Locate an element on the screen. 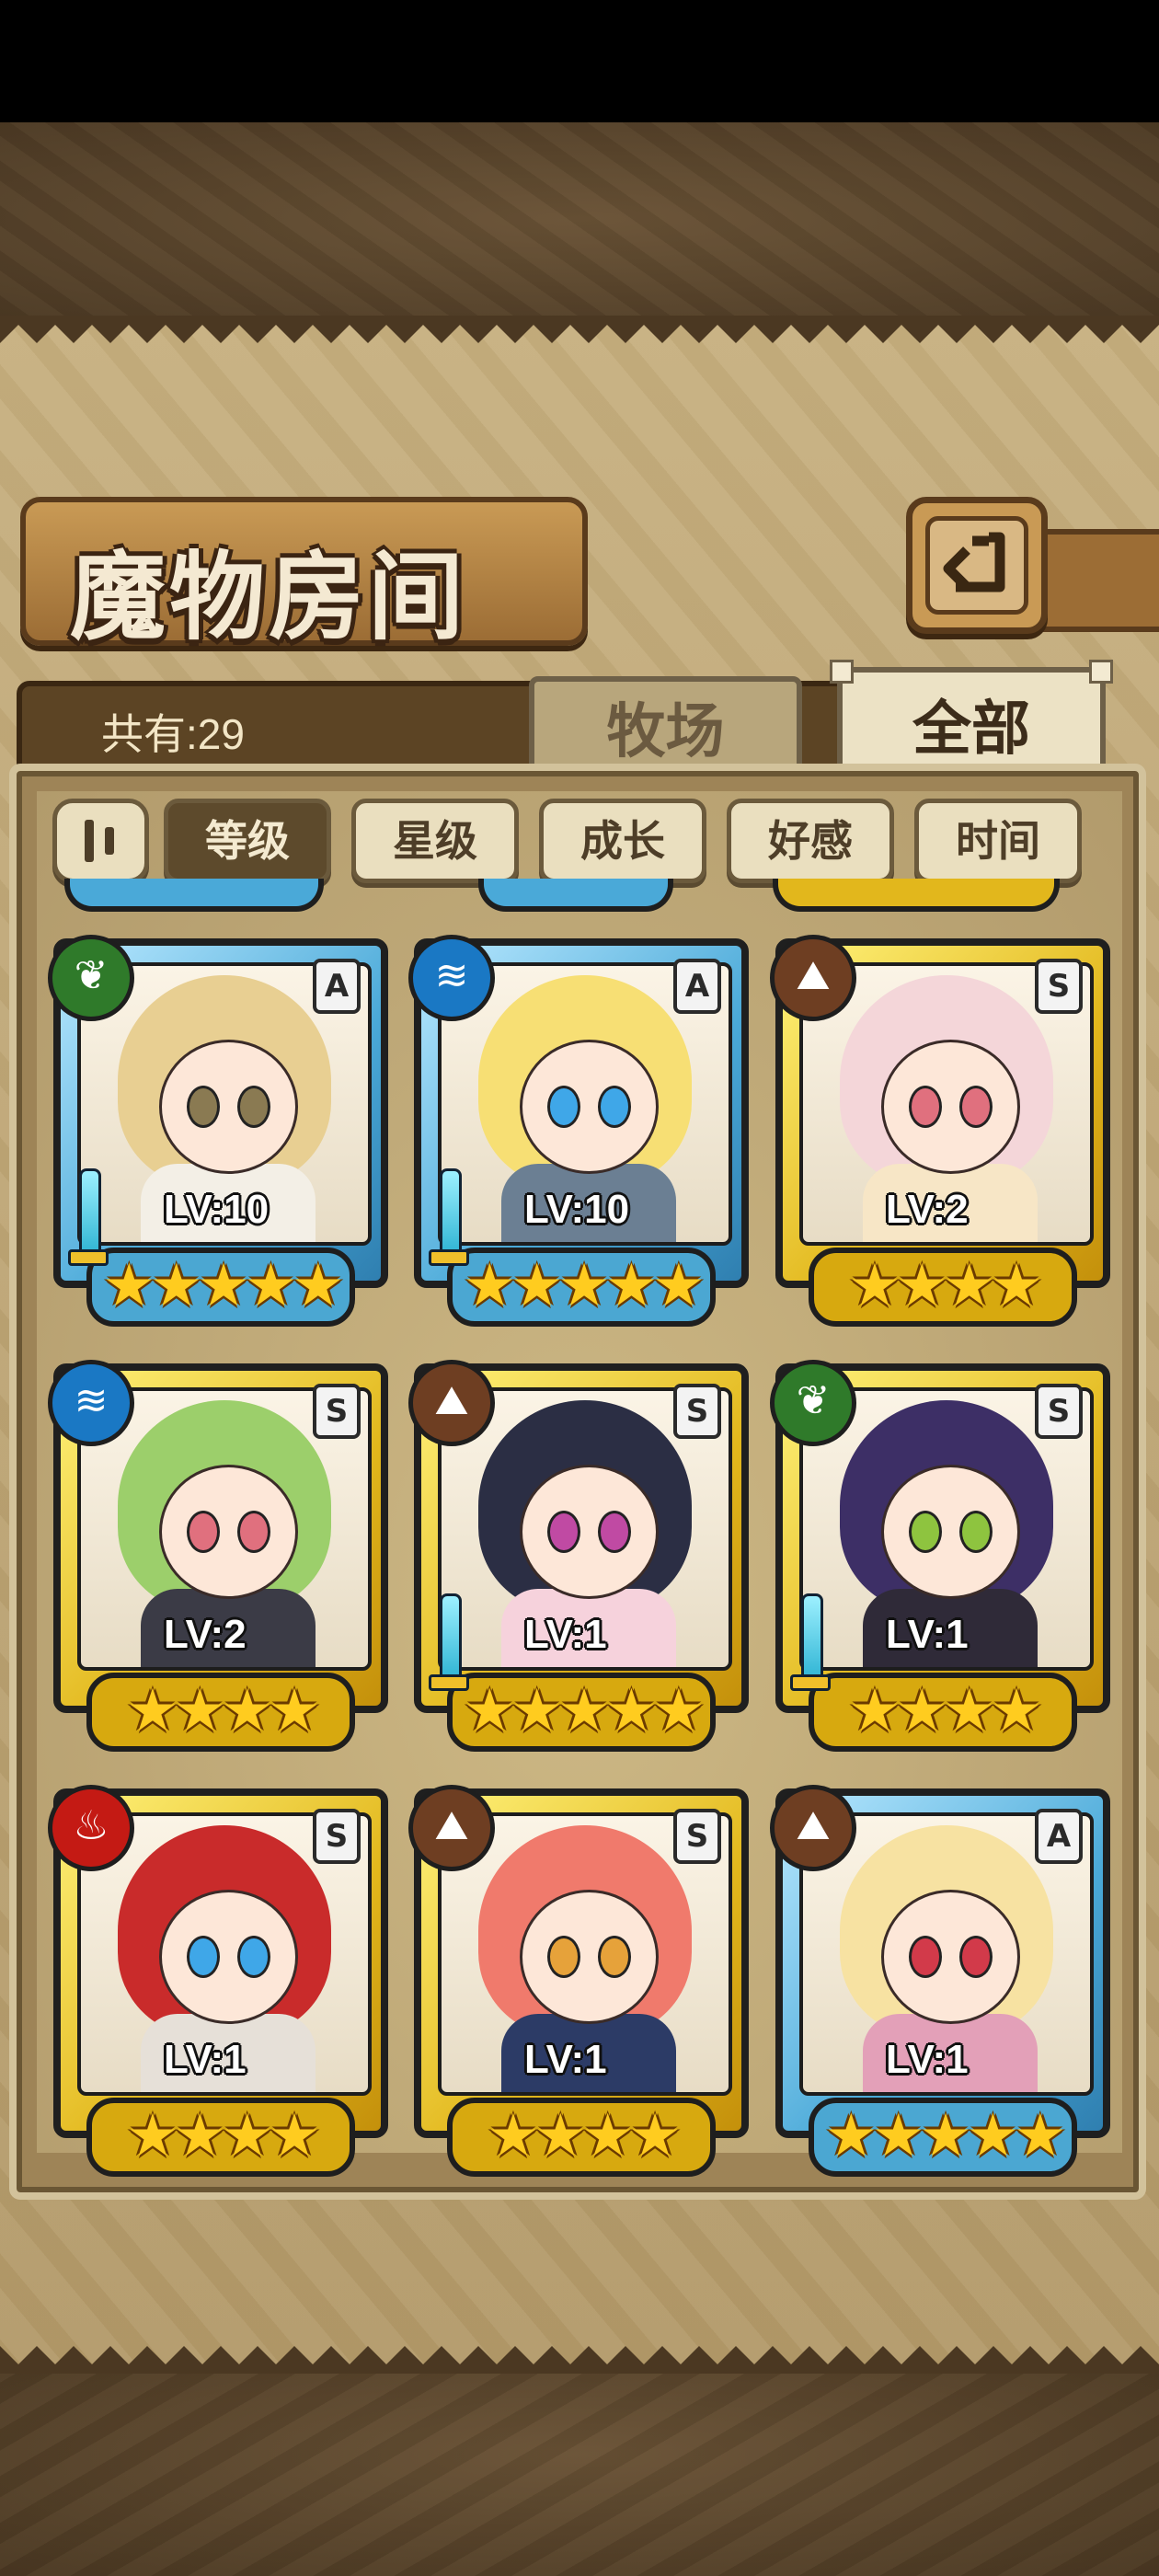 The image size is (1159, 2576). monster-card: S ❦ LV:1 ★★★★ is located at coordinates (940, 1559).